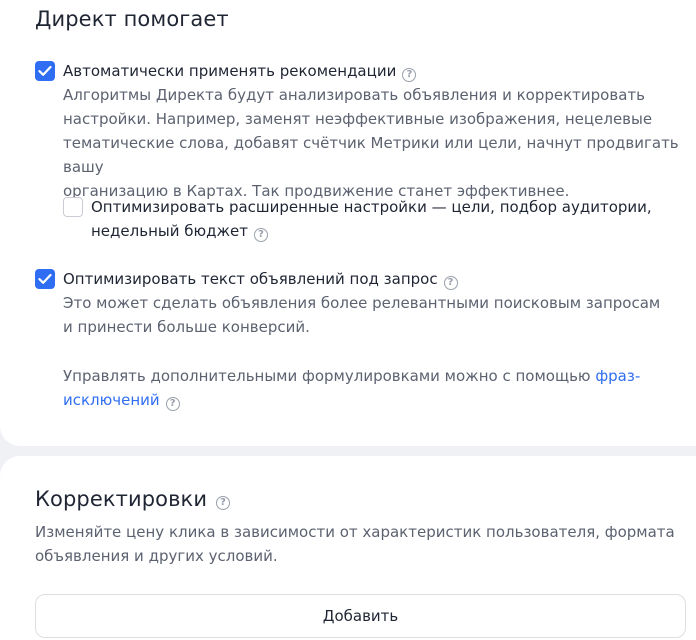 Image resolution: width=696 pixels, height=640 pixels. I want to click on direct-helps-title: Директ помогает, so click(132, 19).